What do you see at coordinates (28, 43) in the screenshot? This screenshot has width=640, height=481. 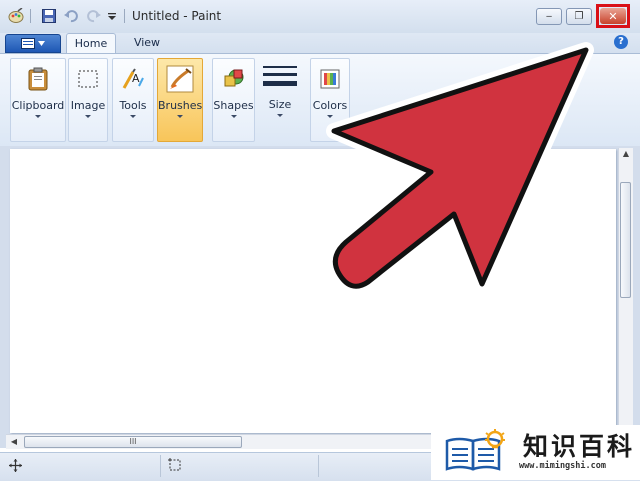 I see `menu-icon` at bounding box center [28, 43].